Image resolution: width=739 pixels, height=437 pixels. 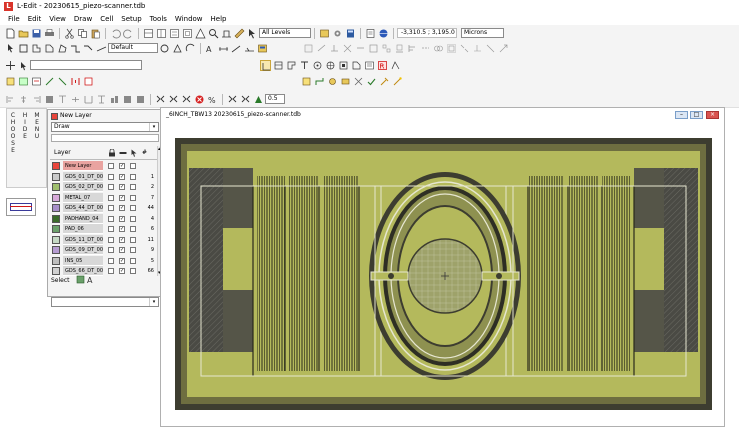 I want to click on boolean-icon, so click(x=438, y=48).